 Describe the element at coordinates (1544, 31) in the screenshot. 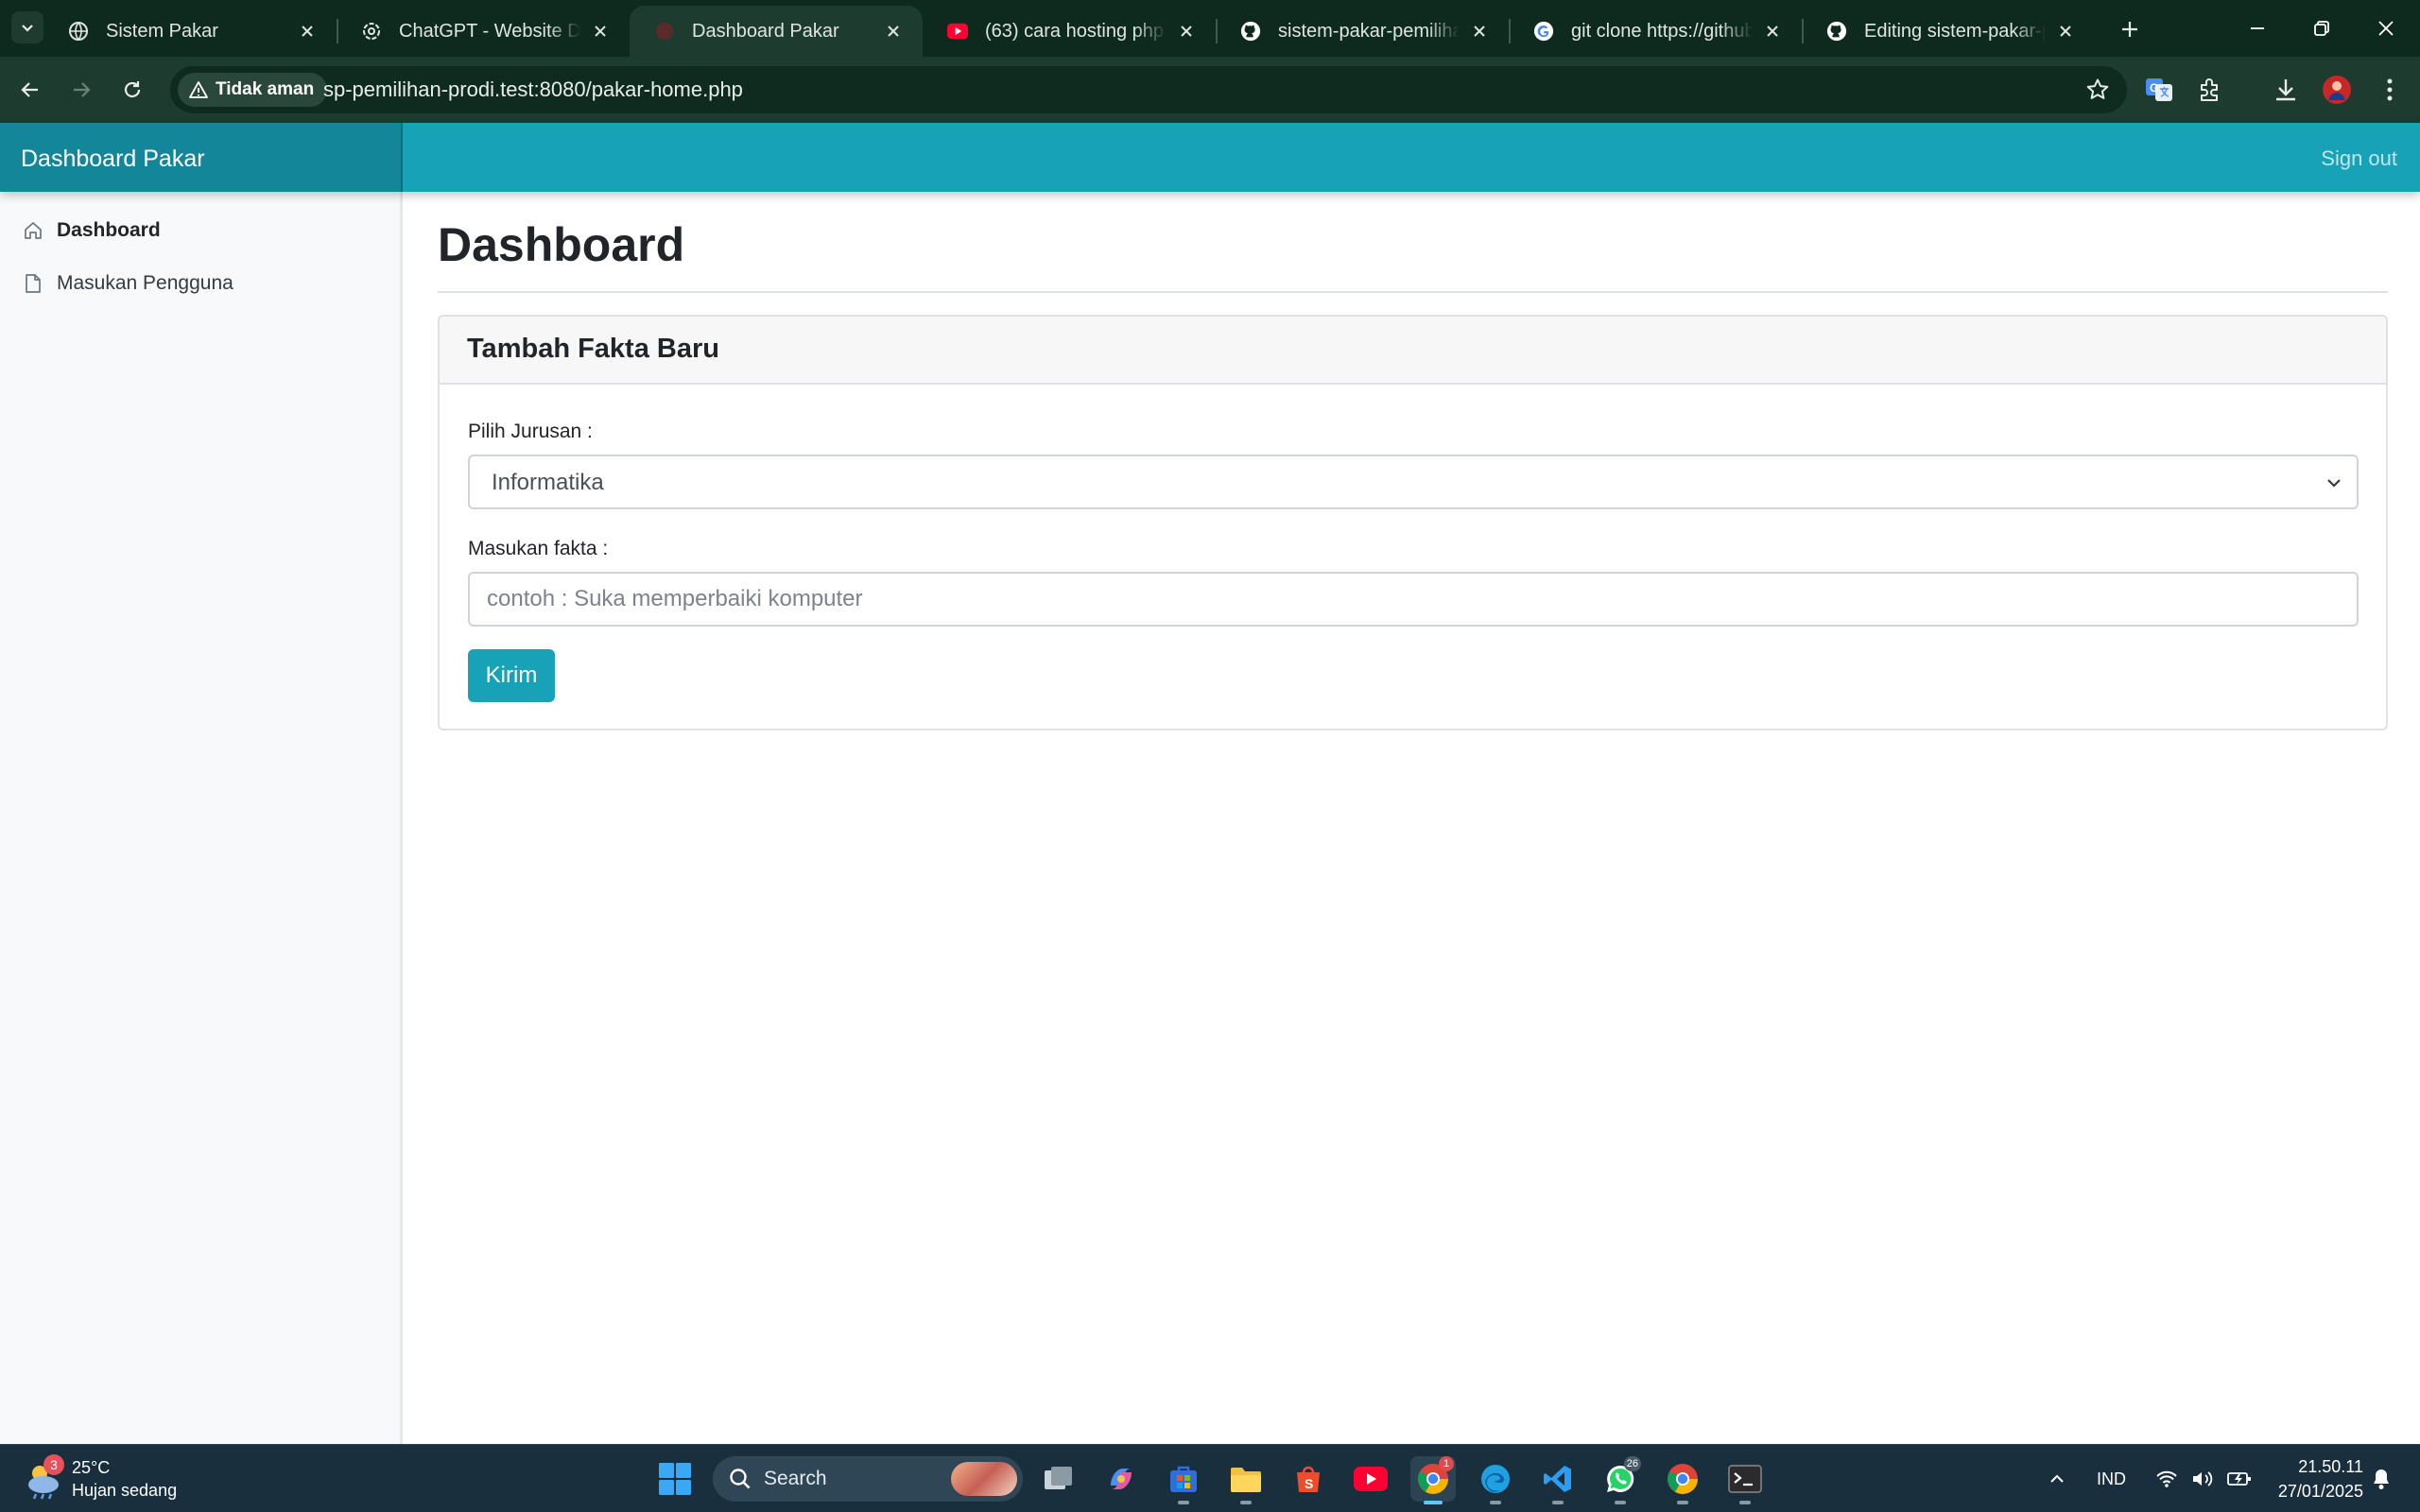

I see `google-icon` at that location.